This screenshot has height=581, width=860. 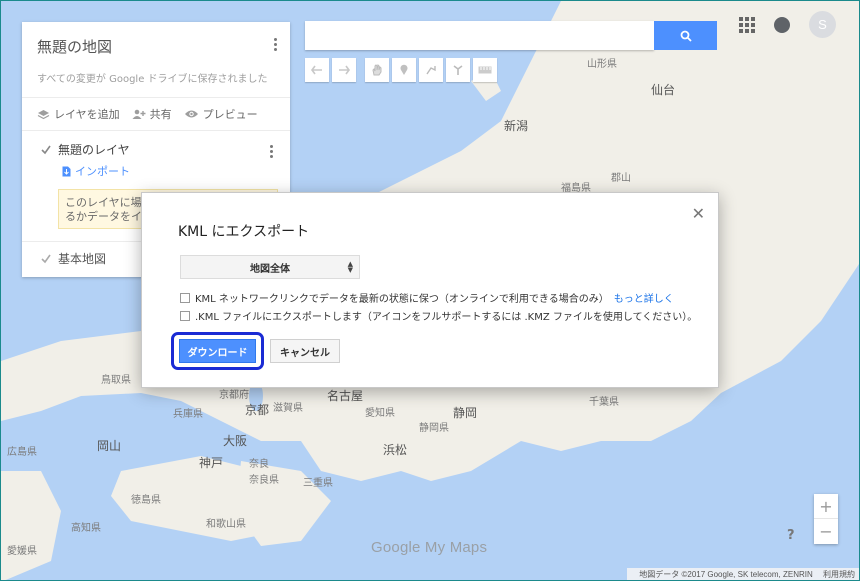 I want to click on map-label-hiroshima: 広島県, so click(x=22, y=452).